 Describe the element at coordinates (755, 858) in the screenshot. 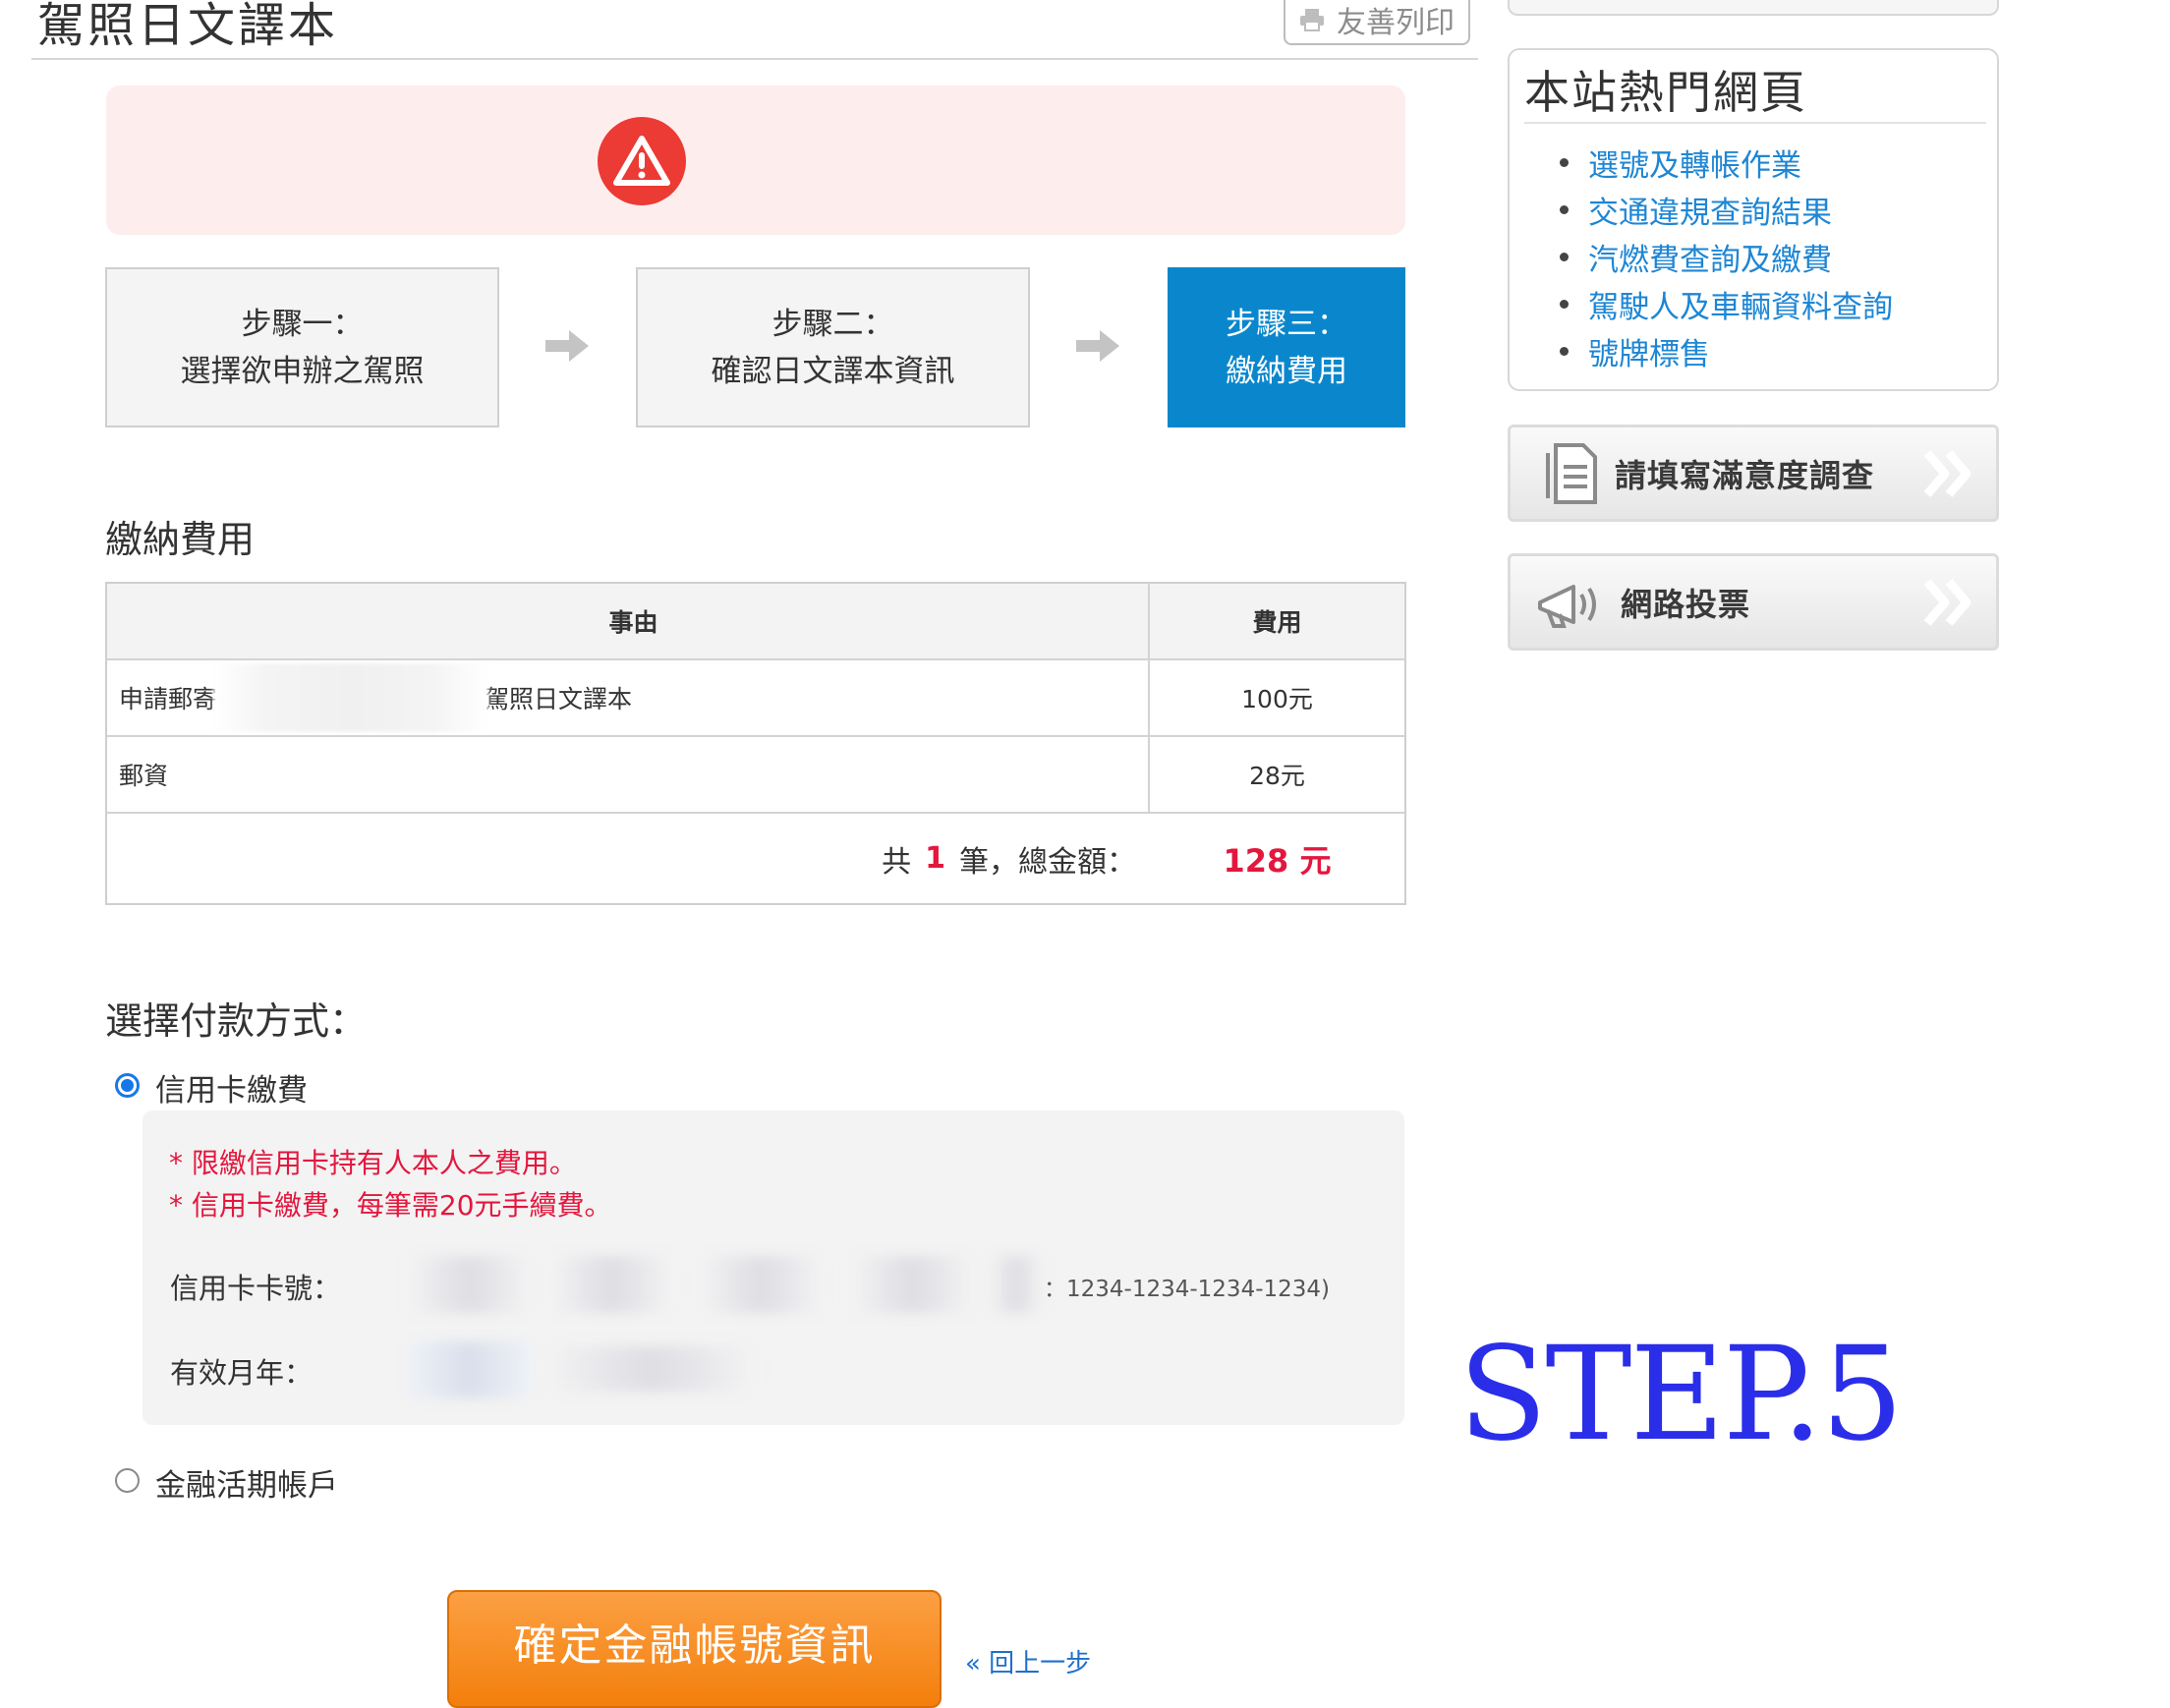

I see `total-row: 共 1 筆，總金額： 128 元` at that location.